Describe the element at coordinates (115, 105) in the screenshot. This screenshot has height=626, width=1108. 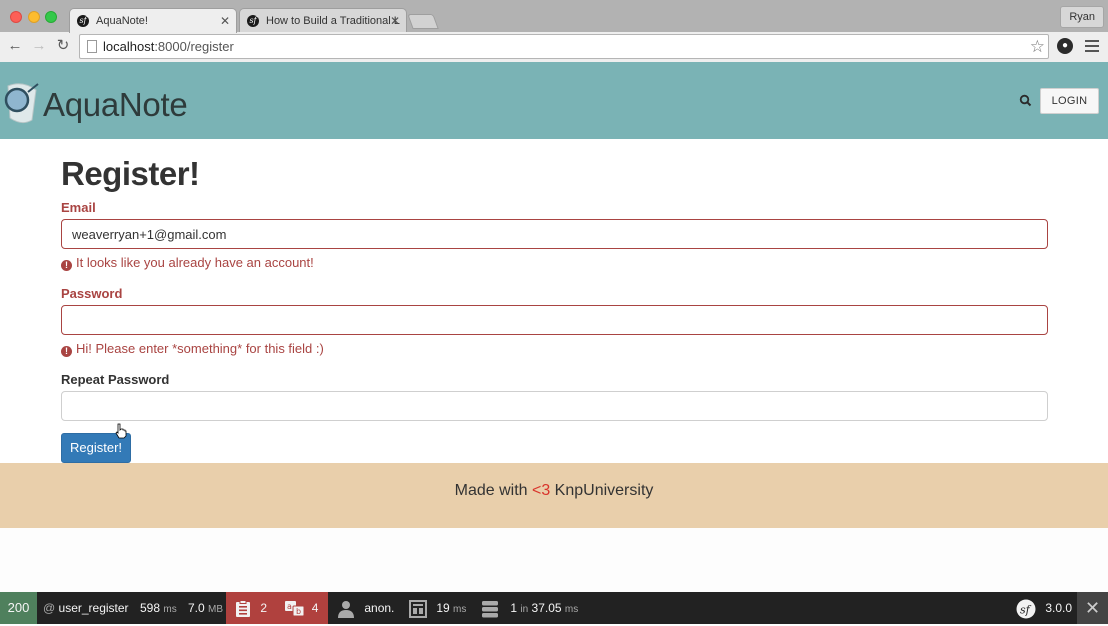
I see `brand-name: AquaNote` at that location.